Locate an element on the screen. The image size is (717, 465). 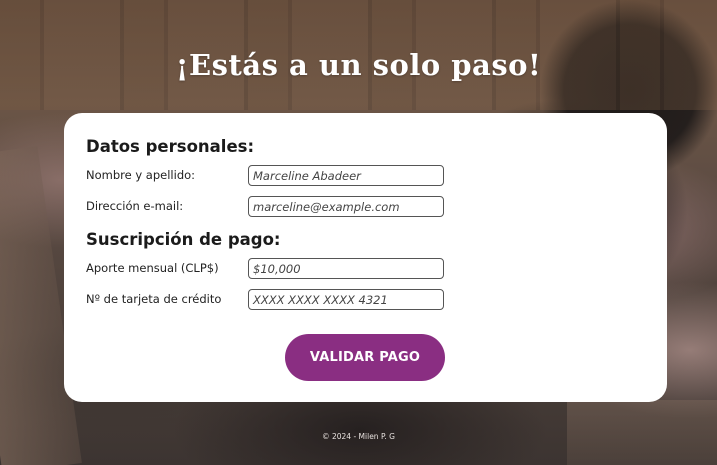
email-row: Dirección e-mail: marceline@example.com is located at coordinates (286, 207).